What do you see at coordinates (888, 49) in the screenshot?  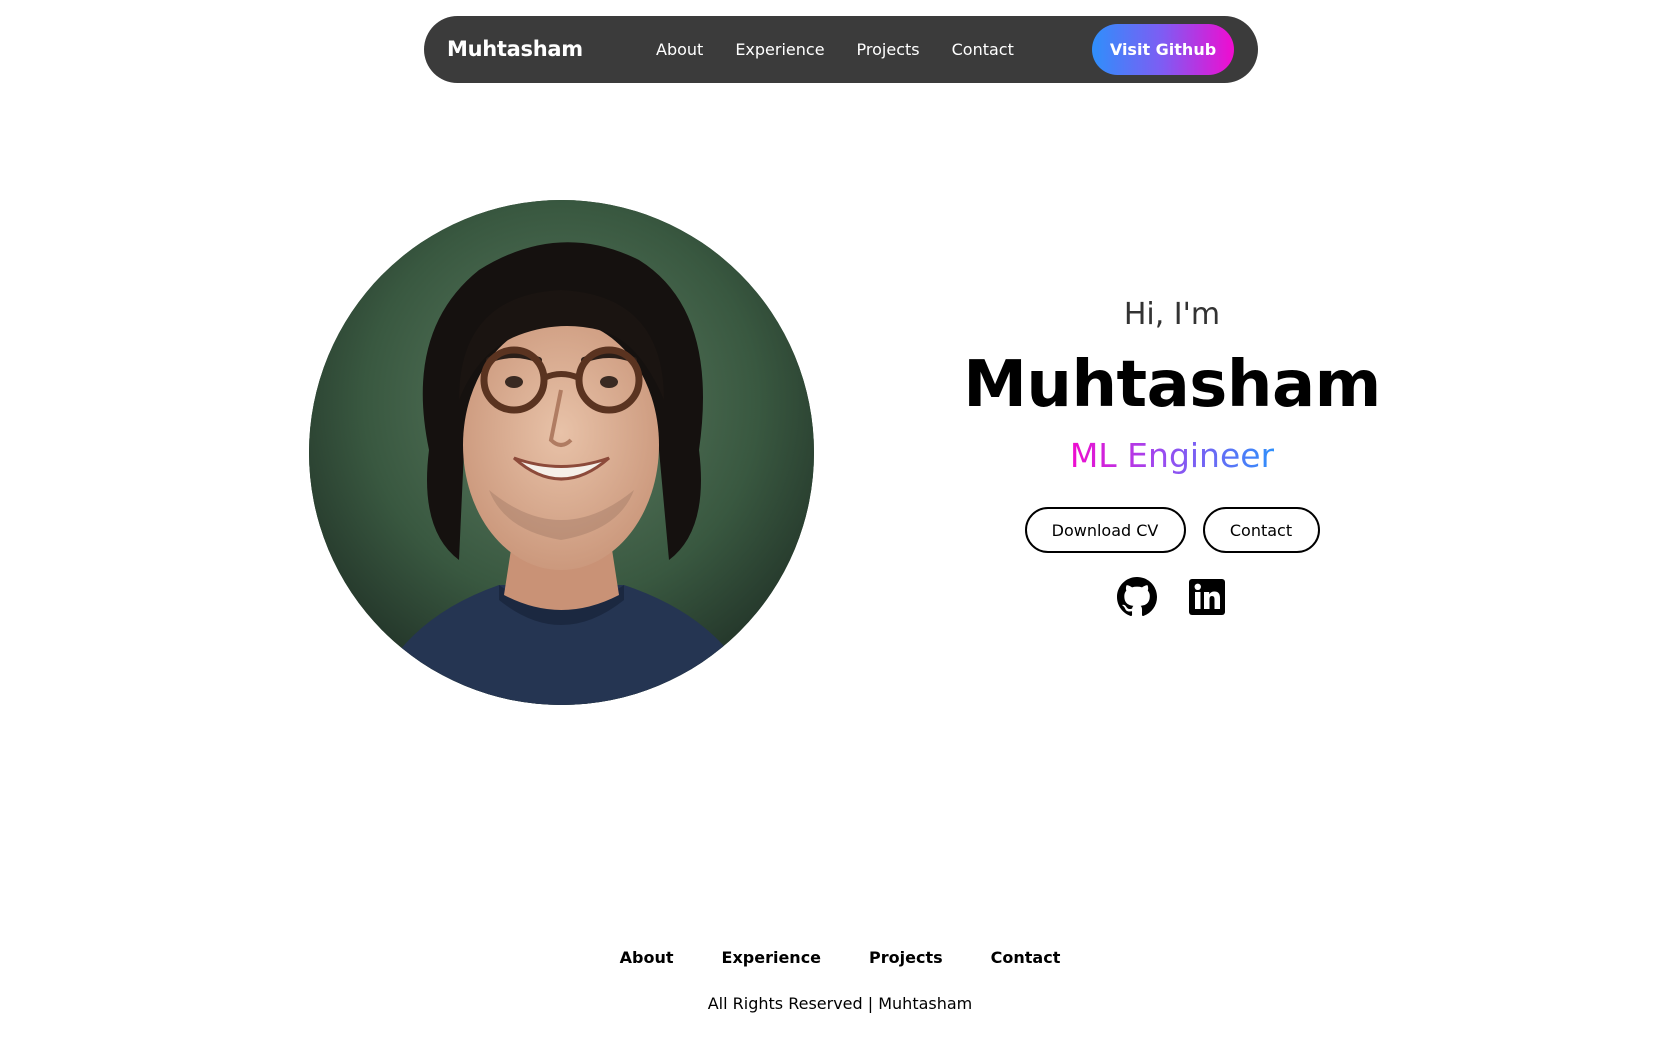 I see `nav-link-projects: Projects` at bounding box center [888, 49].